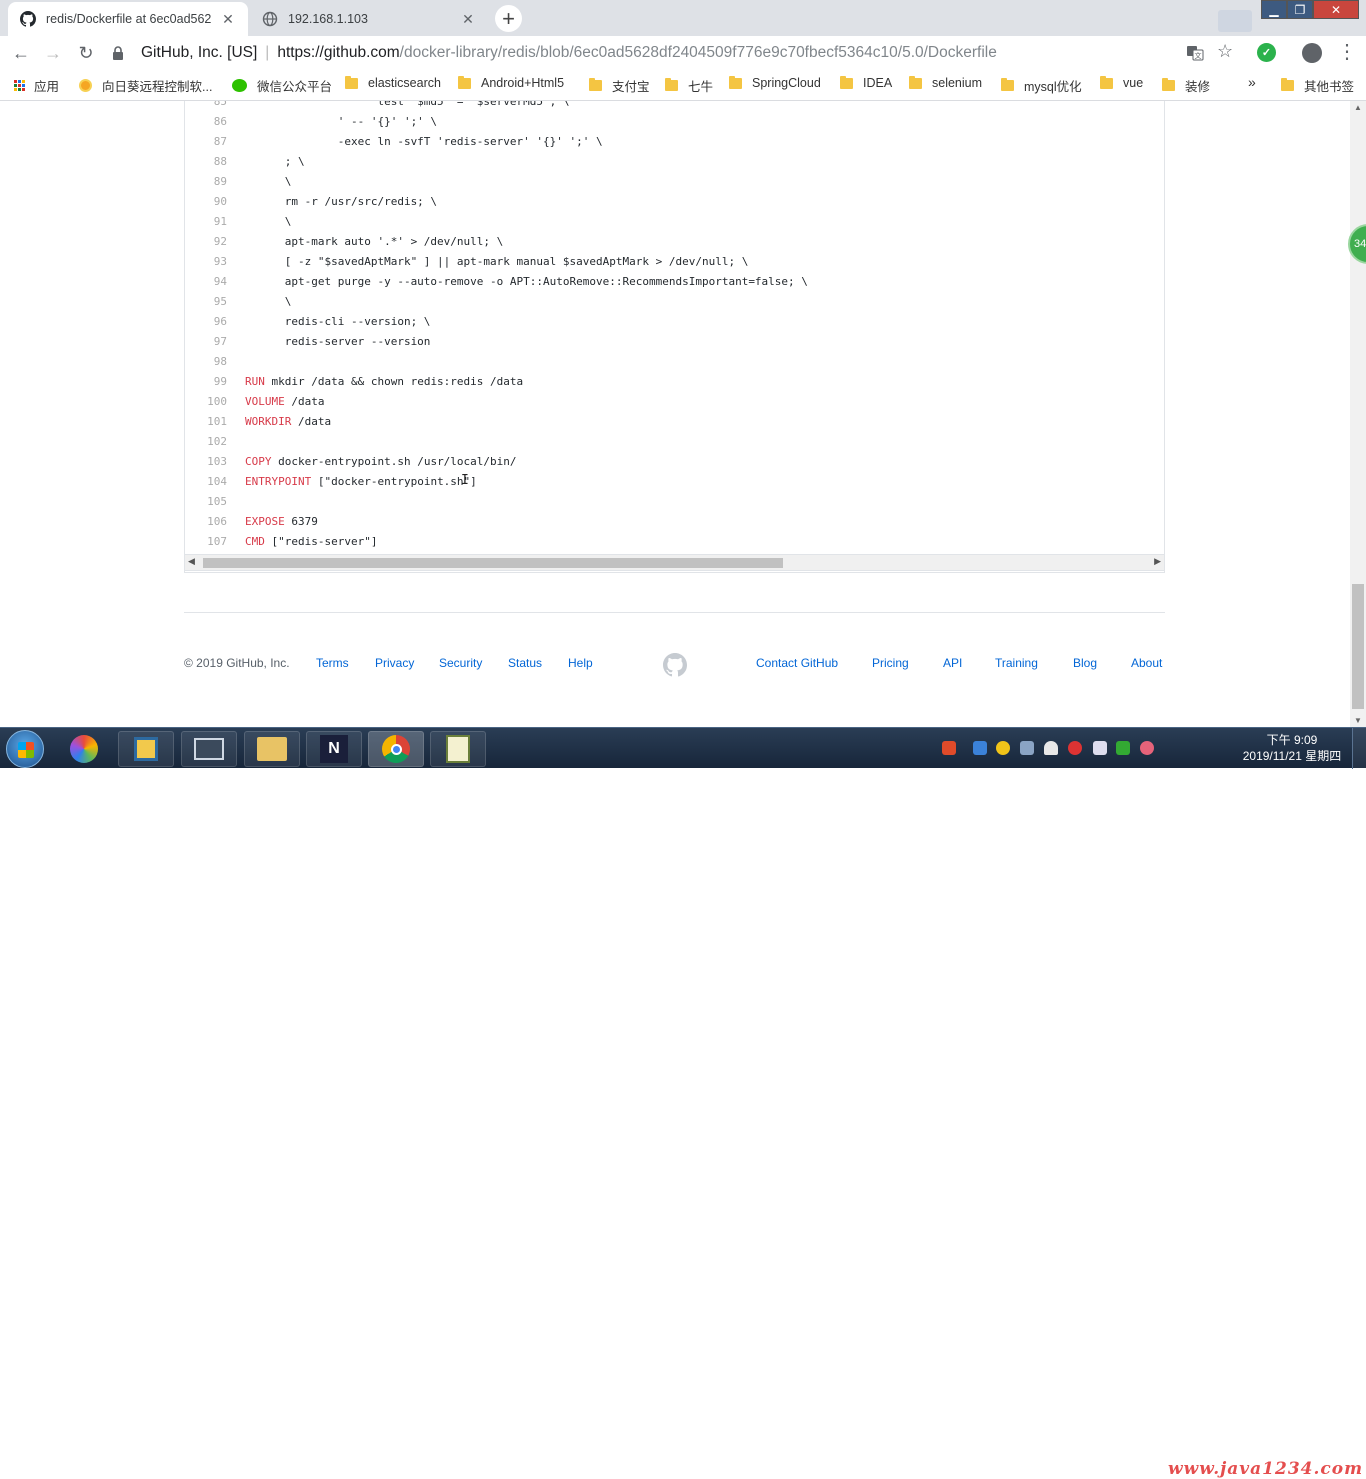 The width and height of the screenshot is (1366, 1479). I want to click on line-text: ' -- '{}' ';' \, so click(341, 121).